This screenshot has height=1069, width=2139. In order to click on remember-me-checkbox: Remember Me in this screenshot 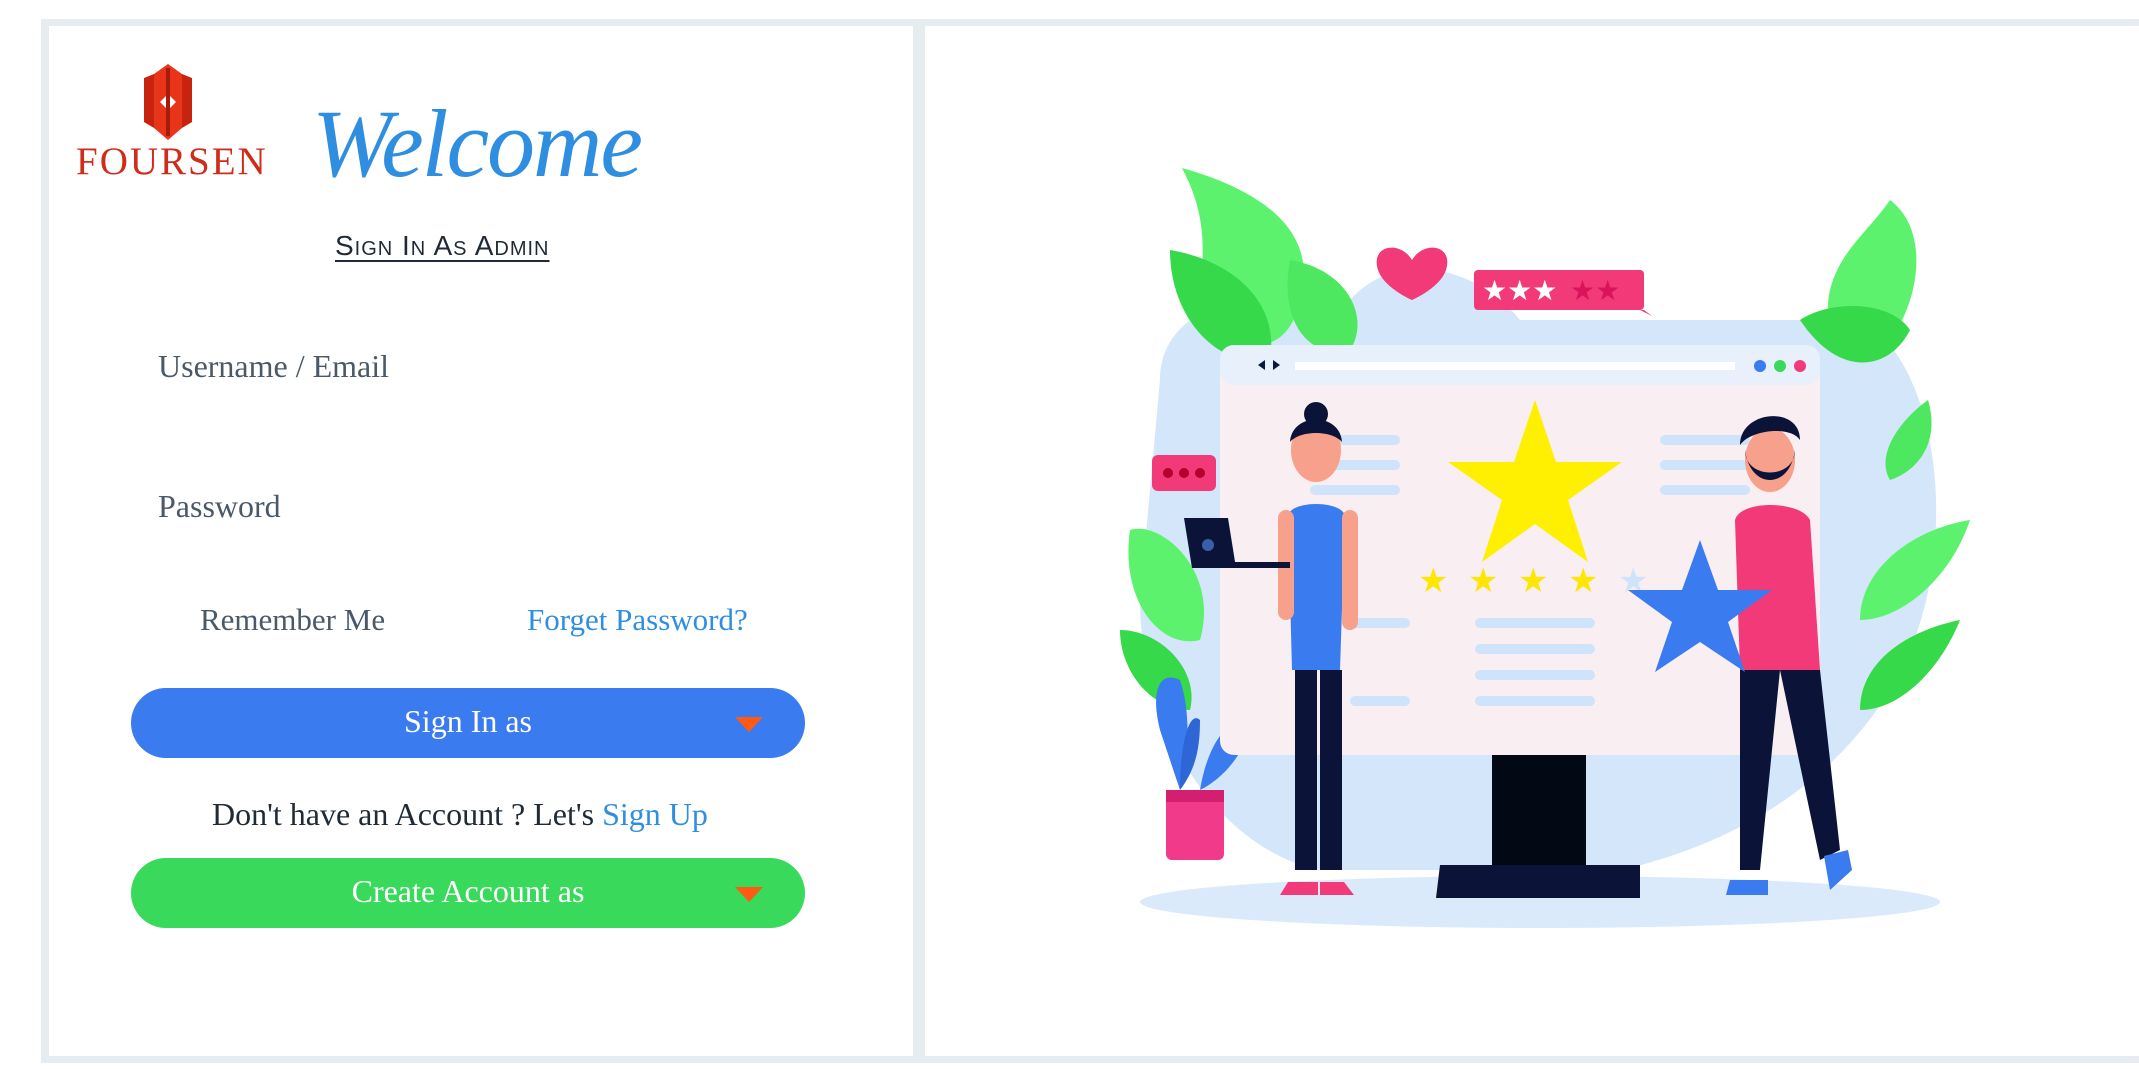, I will do `click(292, 619)`.